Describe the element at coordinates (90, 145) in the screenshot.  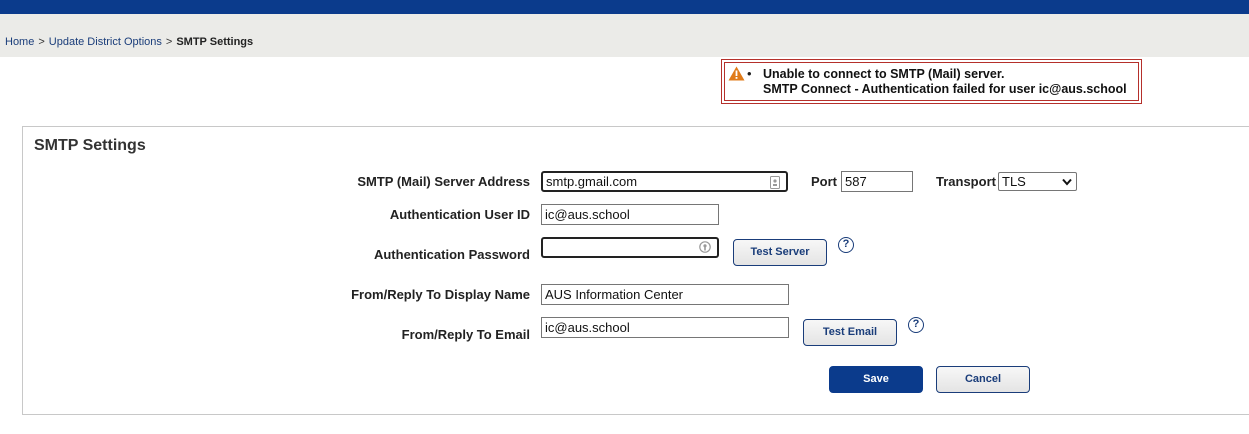
I see `panel-title: SMTP Settings` at that location.